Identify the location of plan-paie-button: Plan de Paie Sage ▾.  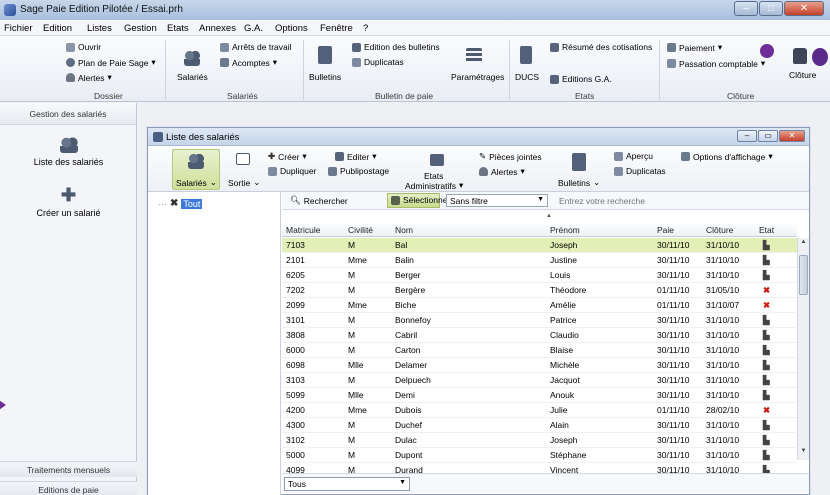
(111, 62).